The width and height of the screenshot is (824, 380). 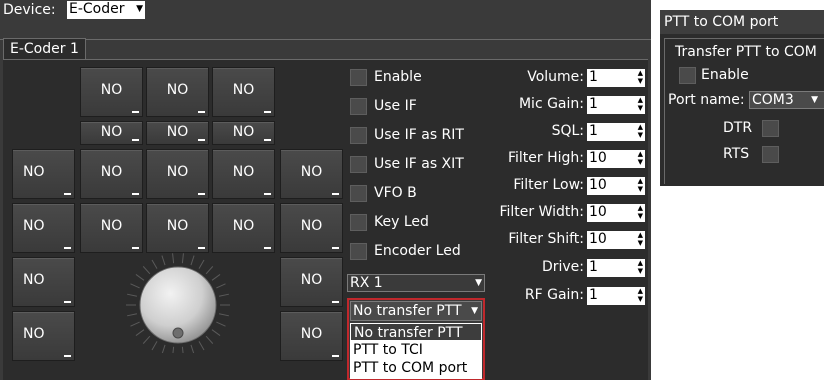 What do you see at coordinates (43, 228) in the screenshot?
I see `encoder-button-12: NO` at bounding box center [43, 228].